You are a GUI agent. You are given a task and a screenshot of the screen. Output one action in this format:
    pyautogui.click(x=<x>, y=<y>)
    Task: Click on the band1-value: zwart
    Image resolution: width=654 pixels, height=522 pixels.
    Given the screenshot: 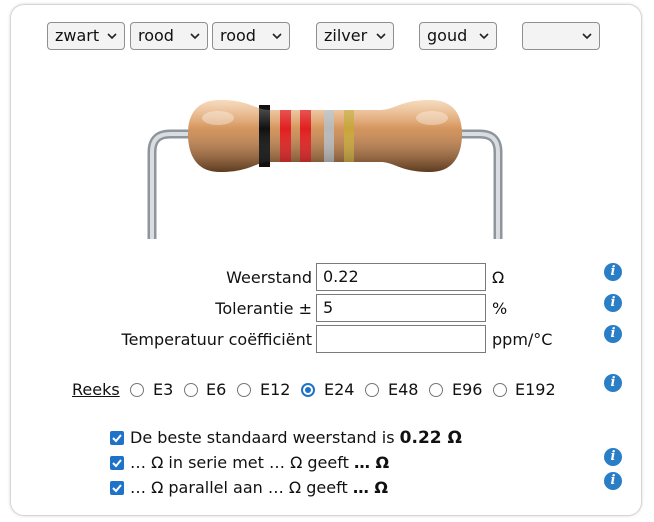 What is the action you would take?
    pyautogui.click(x=77, y=35)
    